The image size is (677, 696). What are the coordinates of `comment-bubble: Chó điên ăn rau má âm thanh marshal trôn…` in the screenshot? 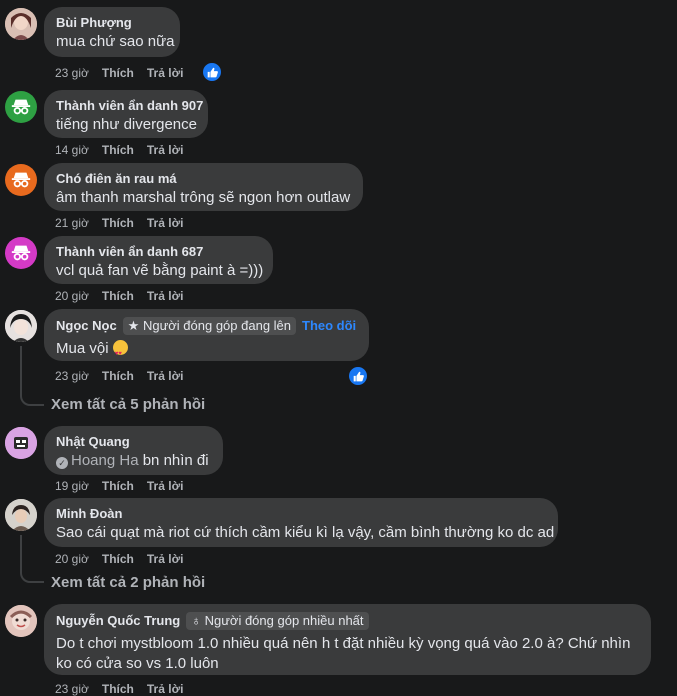 It's located at (203, 187).